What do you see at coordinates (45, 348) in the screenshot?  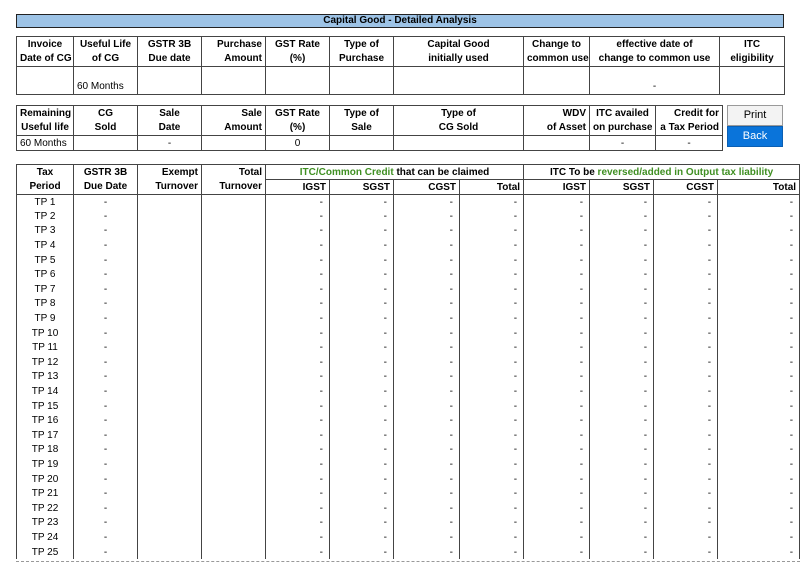 I see `tax-period-cell: TP 11` at bounding box center [45, 348].